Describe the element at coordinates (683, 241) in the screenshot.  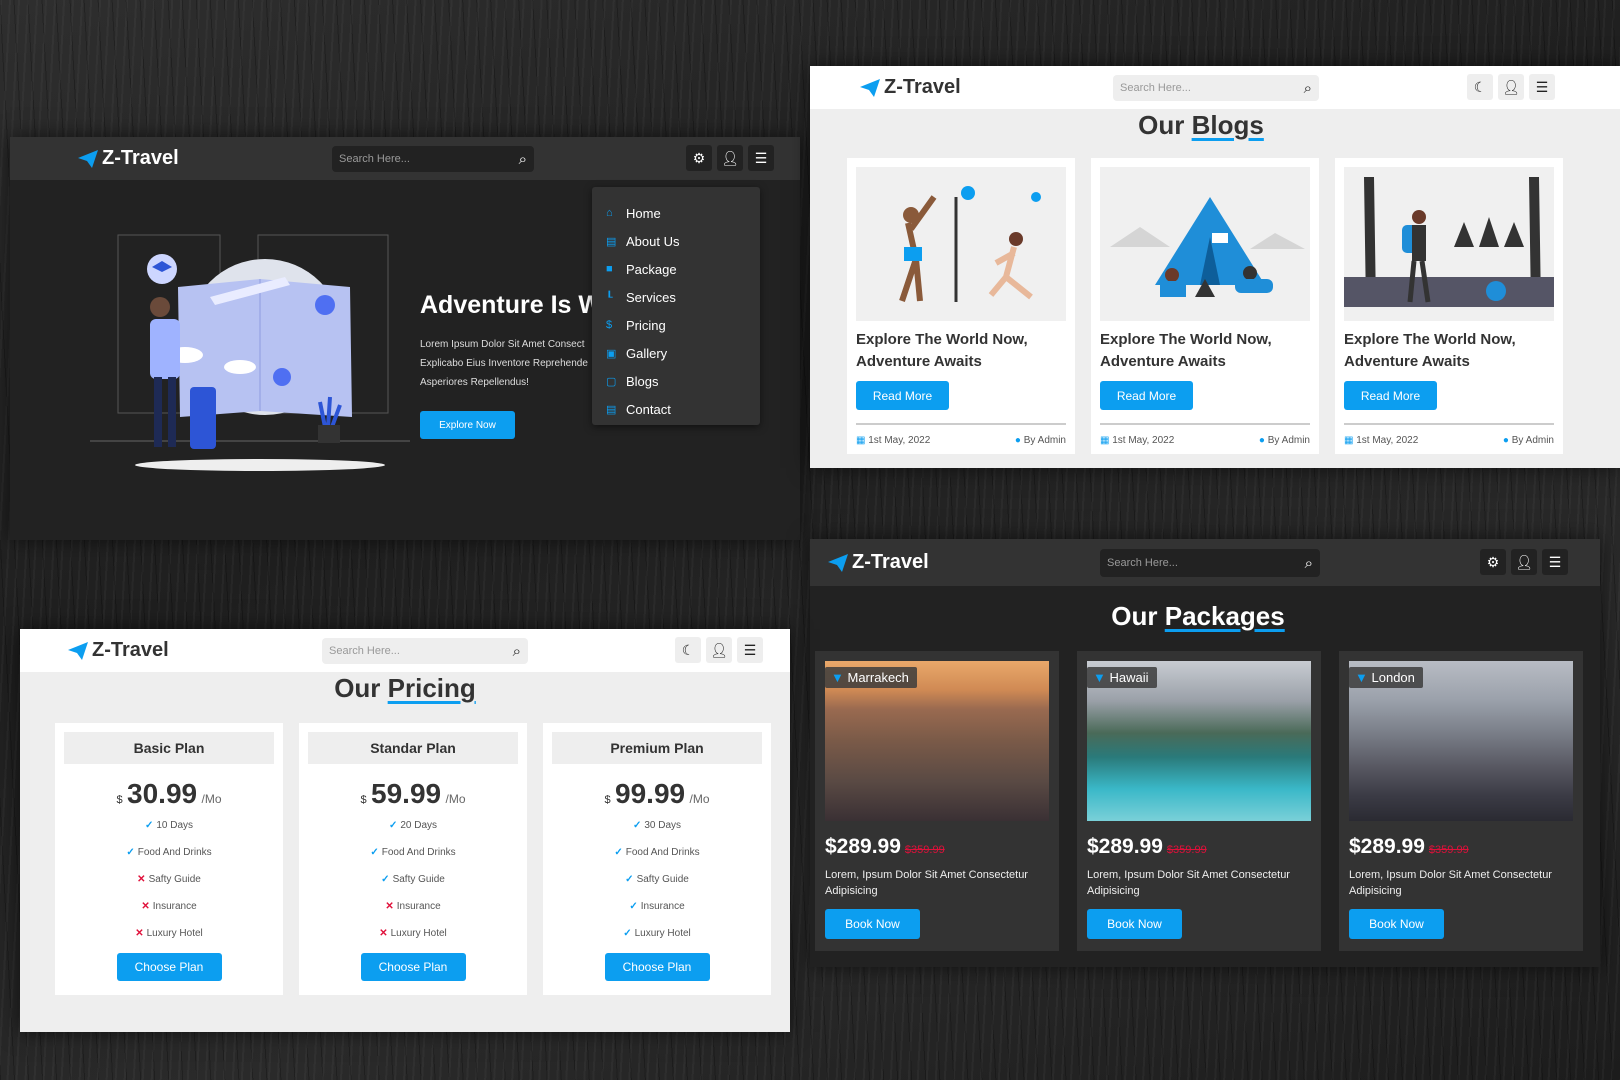
I see `menu-item-about-us: ▤ About Us` at that location.